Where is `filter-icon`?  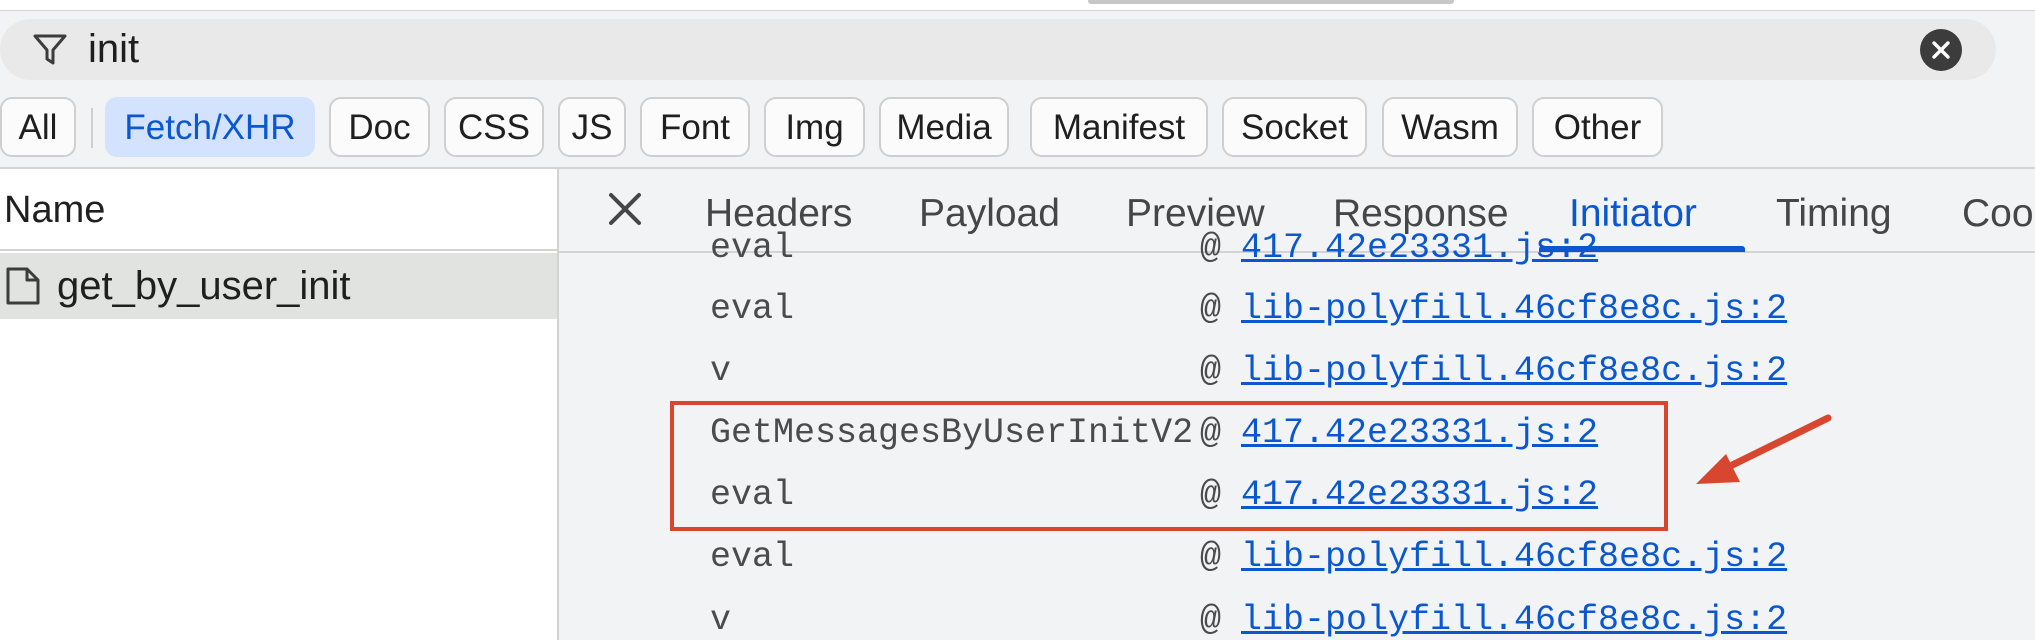
filter-icon is located at coordinates (50, 49).